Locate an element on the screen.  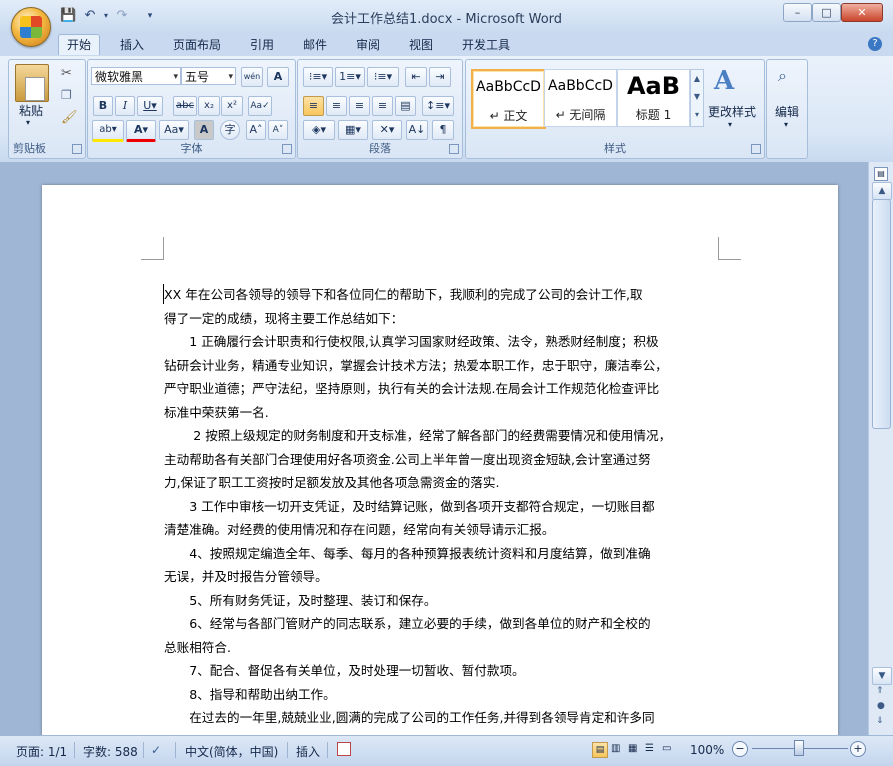
binoculars-icon: ⌕ is located at coordinates (782, 76).